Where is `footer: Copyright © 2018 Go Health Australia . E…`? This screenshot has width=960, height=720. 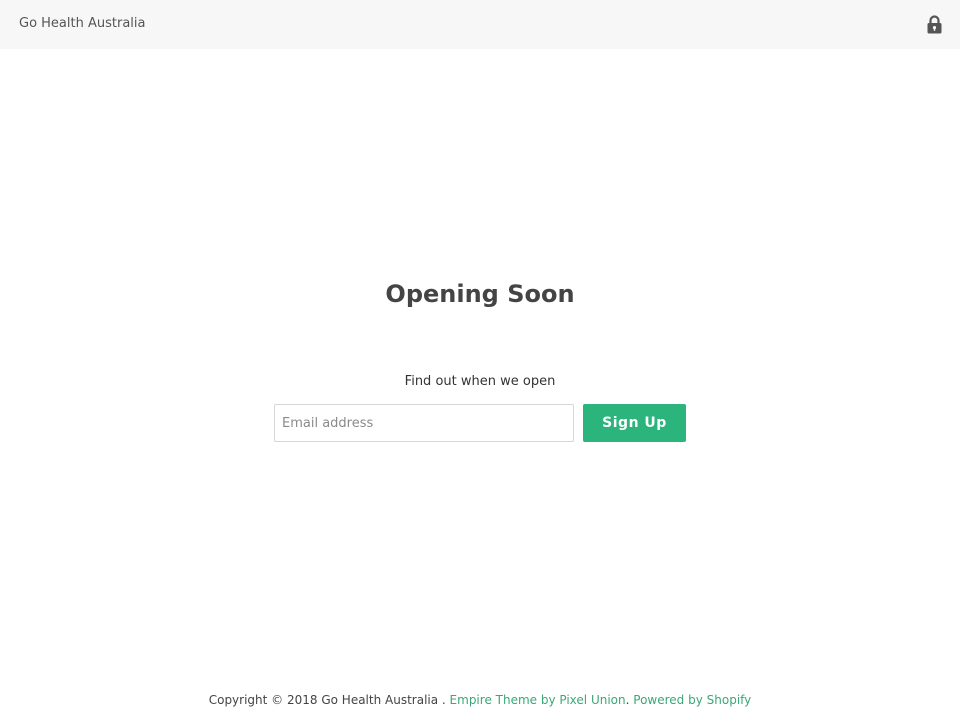 footer: Copyright © 2018 Go Health Australia . E… is located at coordinates (480, 700).